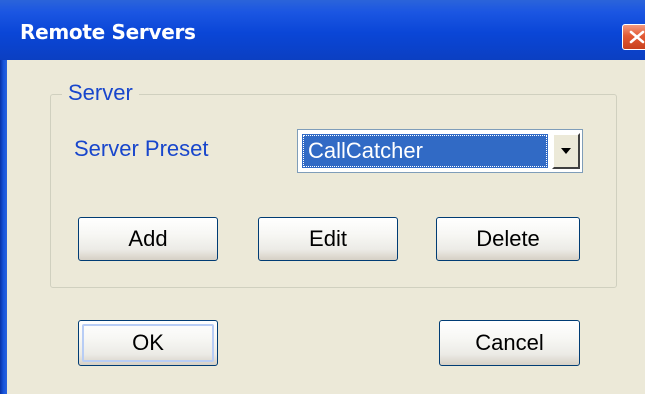  Describe the element at coordinates (425, 151) in the screenshot. I see `server-preset-selected-value: CallCatcher` at that location.